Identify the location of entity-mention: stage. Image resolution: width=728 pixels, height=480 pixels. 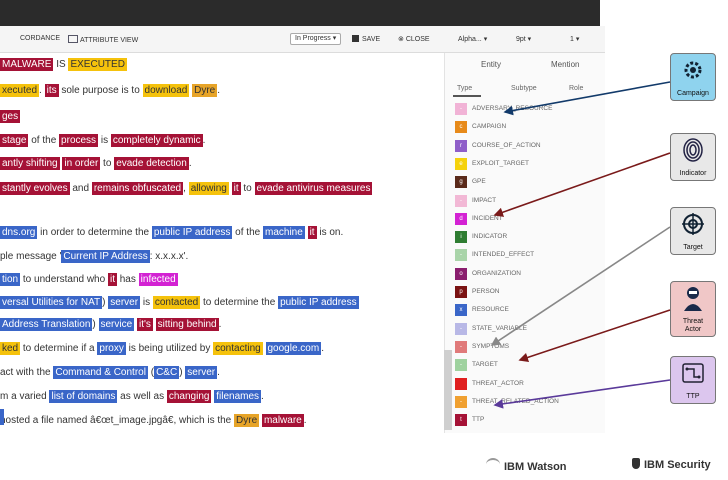
(14, 140).